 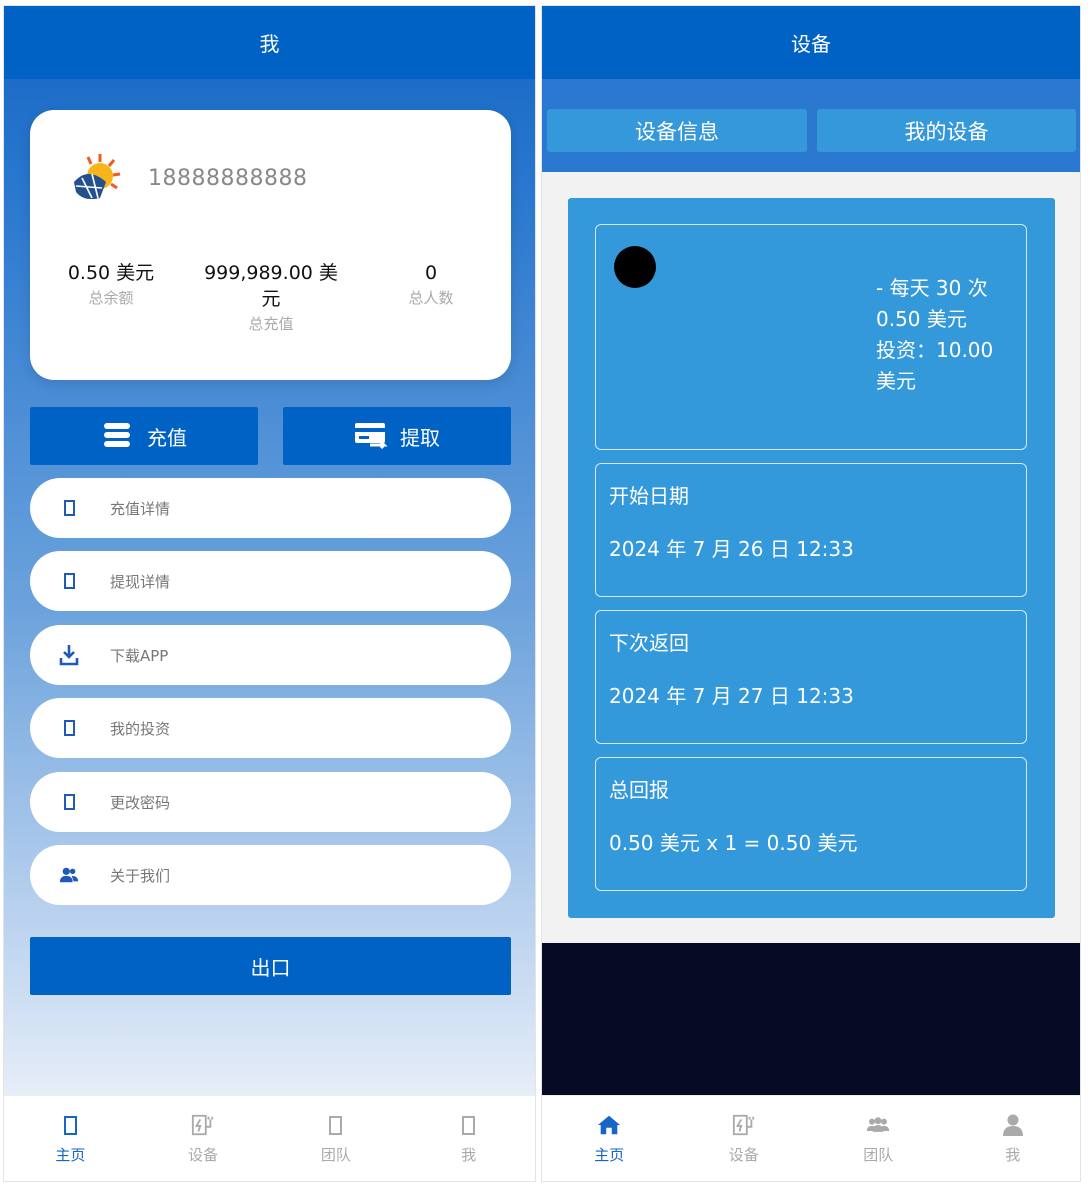 I want to click on users-icon, so click(x=69, y=875).